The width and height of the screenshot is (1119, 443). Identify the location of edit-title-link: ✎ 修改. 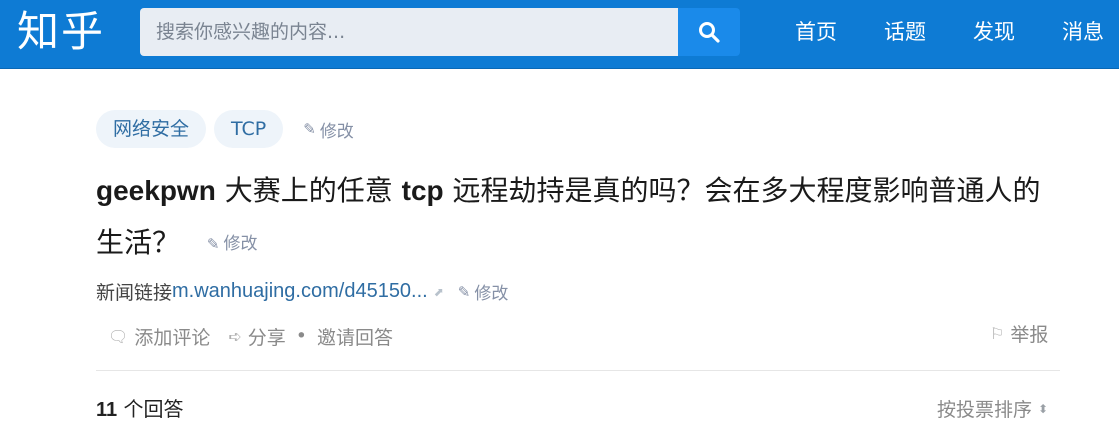
(232, 244).